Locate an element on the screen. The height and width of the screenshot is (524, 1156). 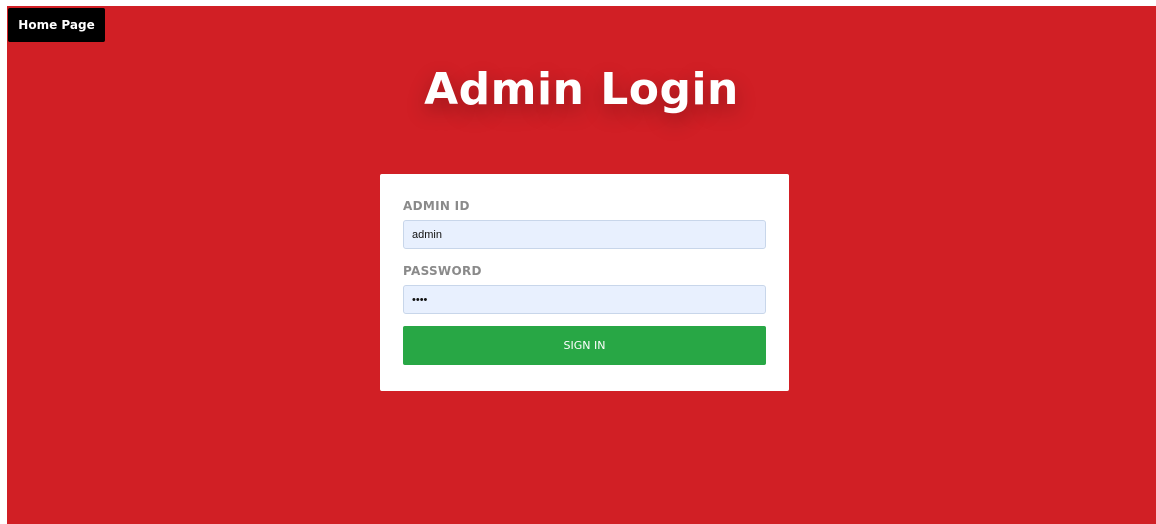
admin-id-label: ADMIN ID is located at coordinates (436, 206).